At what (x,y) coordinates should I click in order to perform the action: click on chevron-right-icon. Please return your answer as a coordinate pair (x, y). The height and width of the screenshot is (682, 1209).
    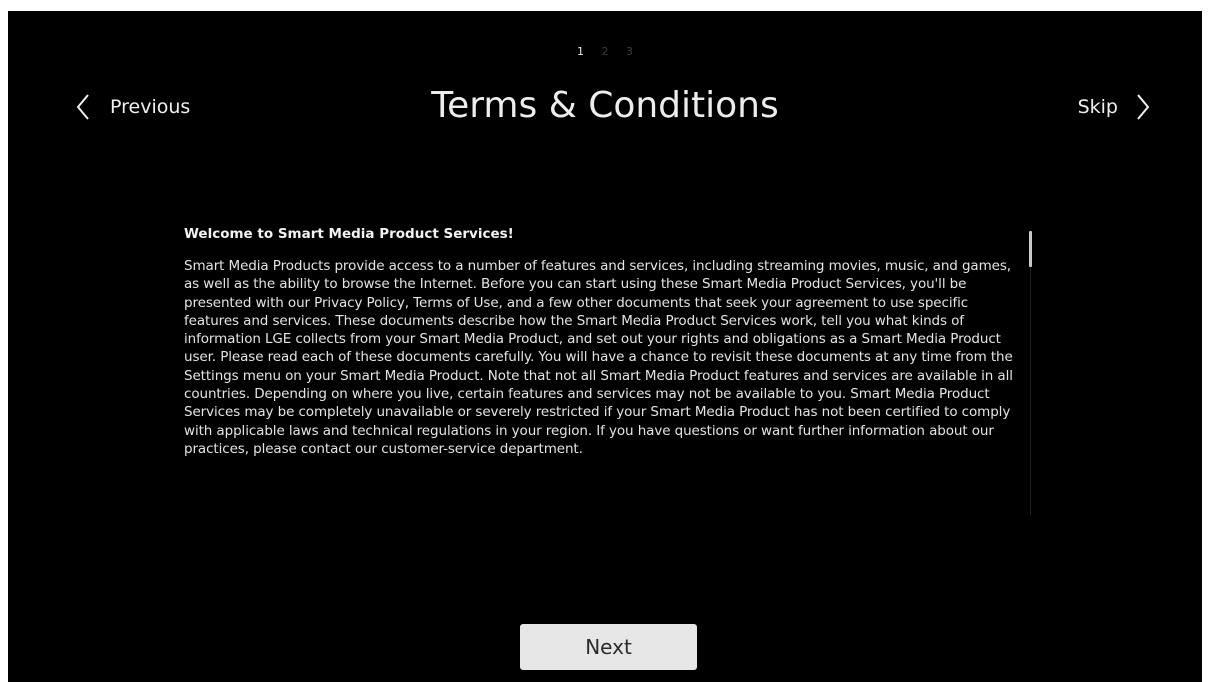
    Looking at the image, I should click on (1134, 107).